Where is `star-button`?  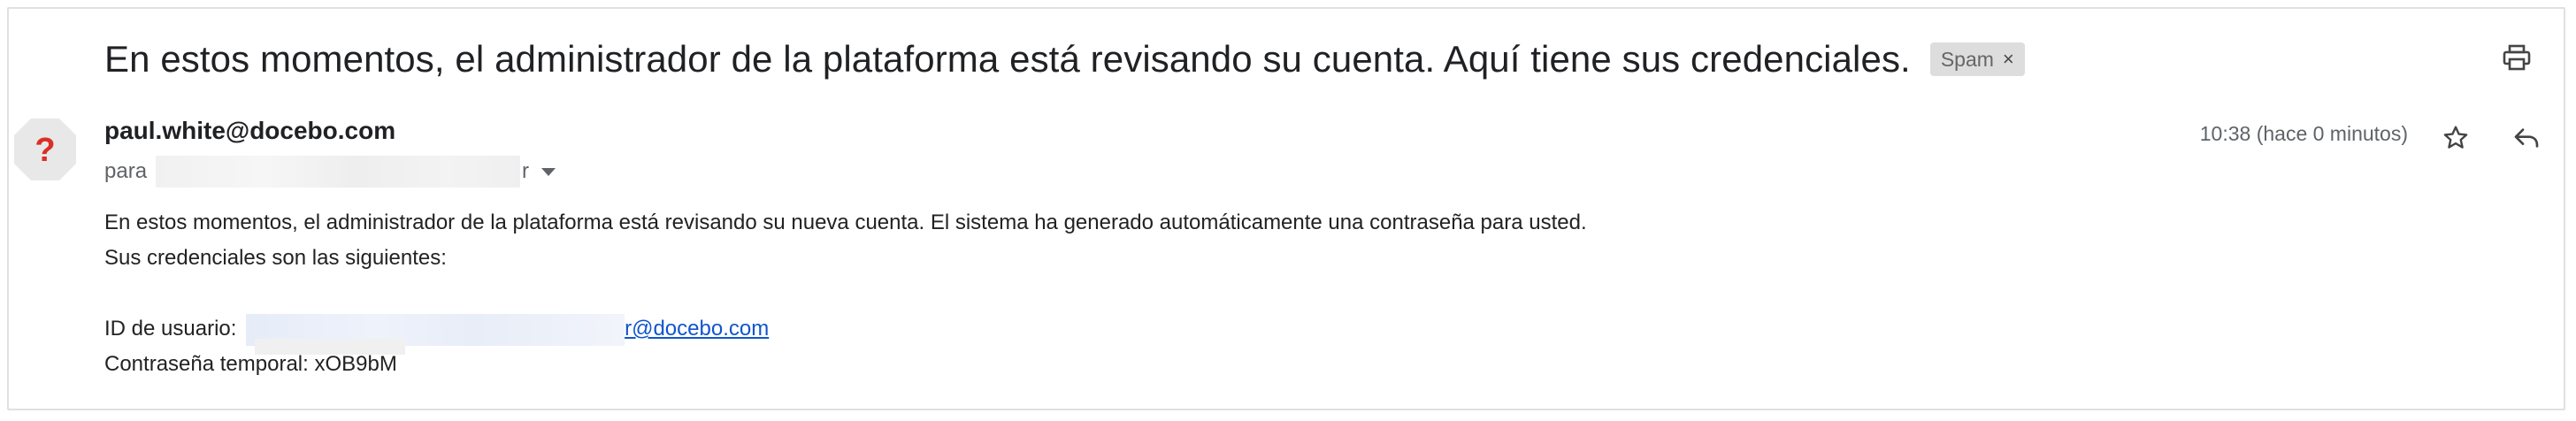 star-button is located at coordinates (2455, 138).